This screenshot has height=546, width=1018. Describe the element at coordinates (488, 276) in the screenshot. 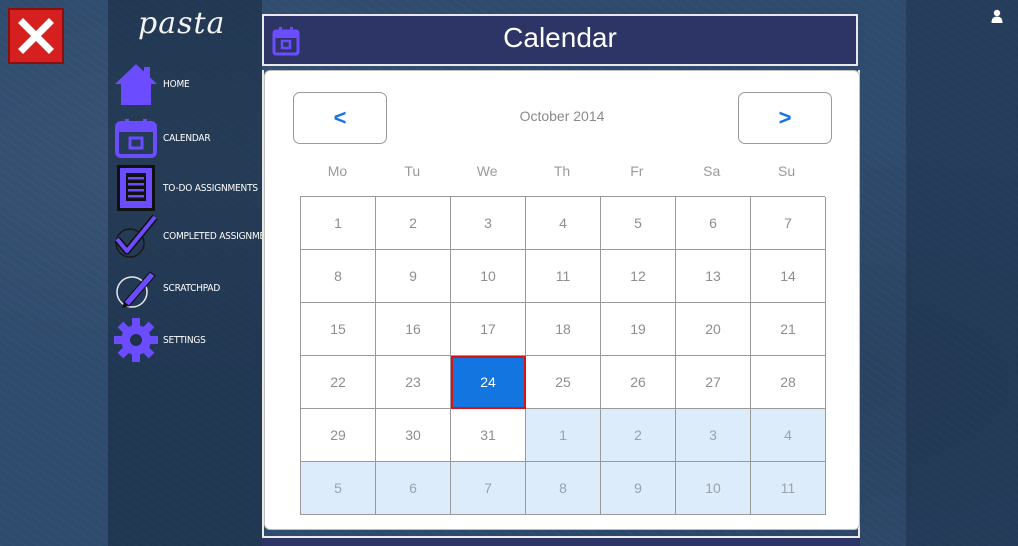

I see `day-cell: 10` at that location.